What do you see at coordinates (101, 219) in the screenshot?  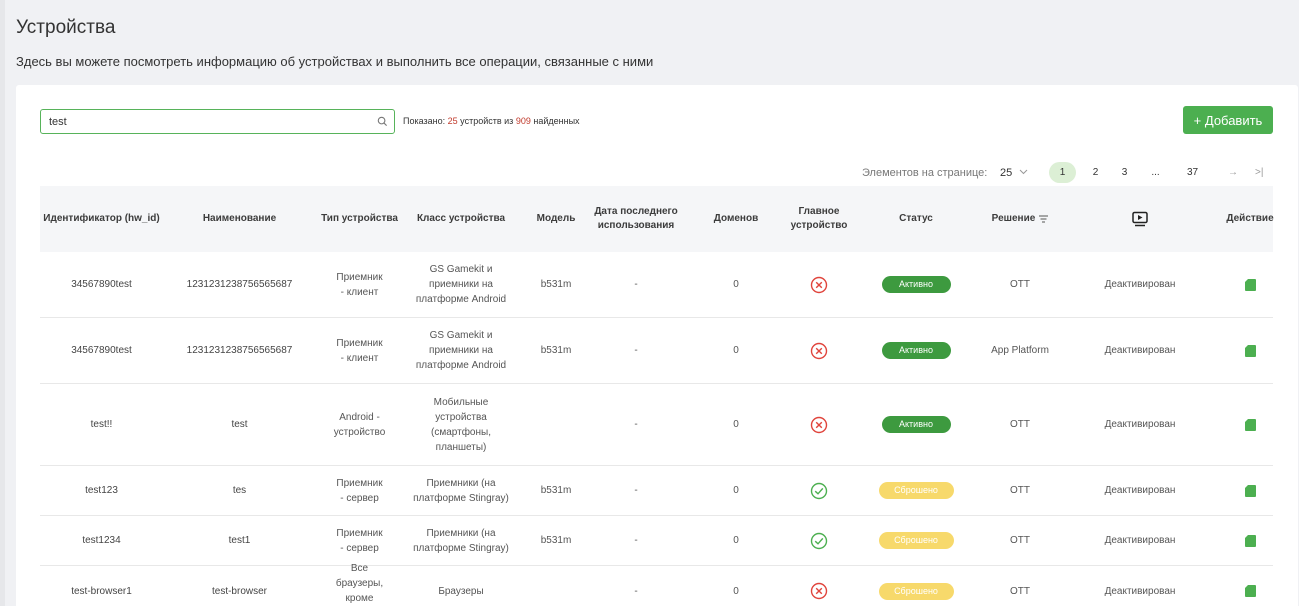 I see `header-hw-id: Идентификатор (hw_id)` at bounding box center [101, 219].